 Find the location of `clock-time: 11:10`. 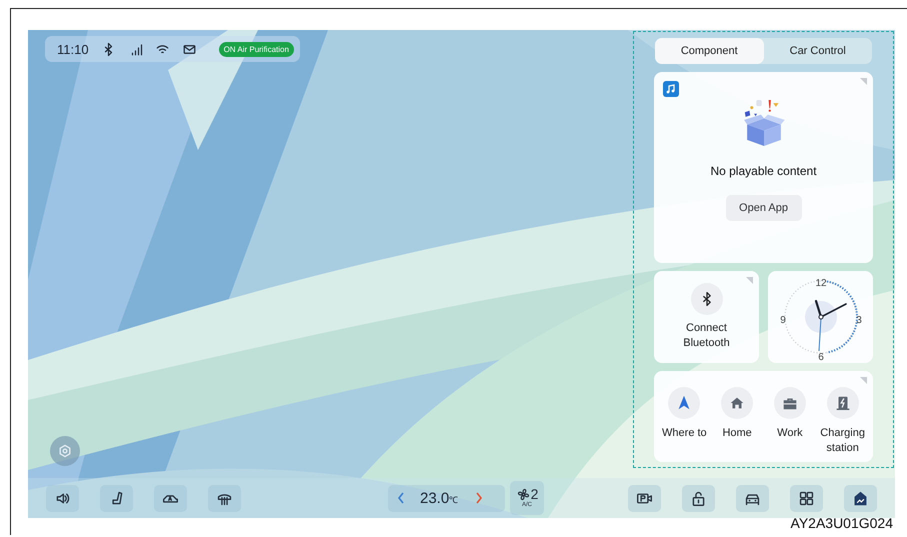

clock-time: 11:10 is located at coordinates (73, 49).